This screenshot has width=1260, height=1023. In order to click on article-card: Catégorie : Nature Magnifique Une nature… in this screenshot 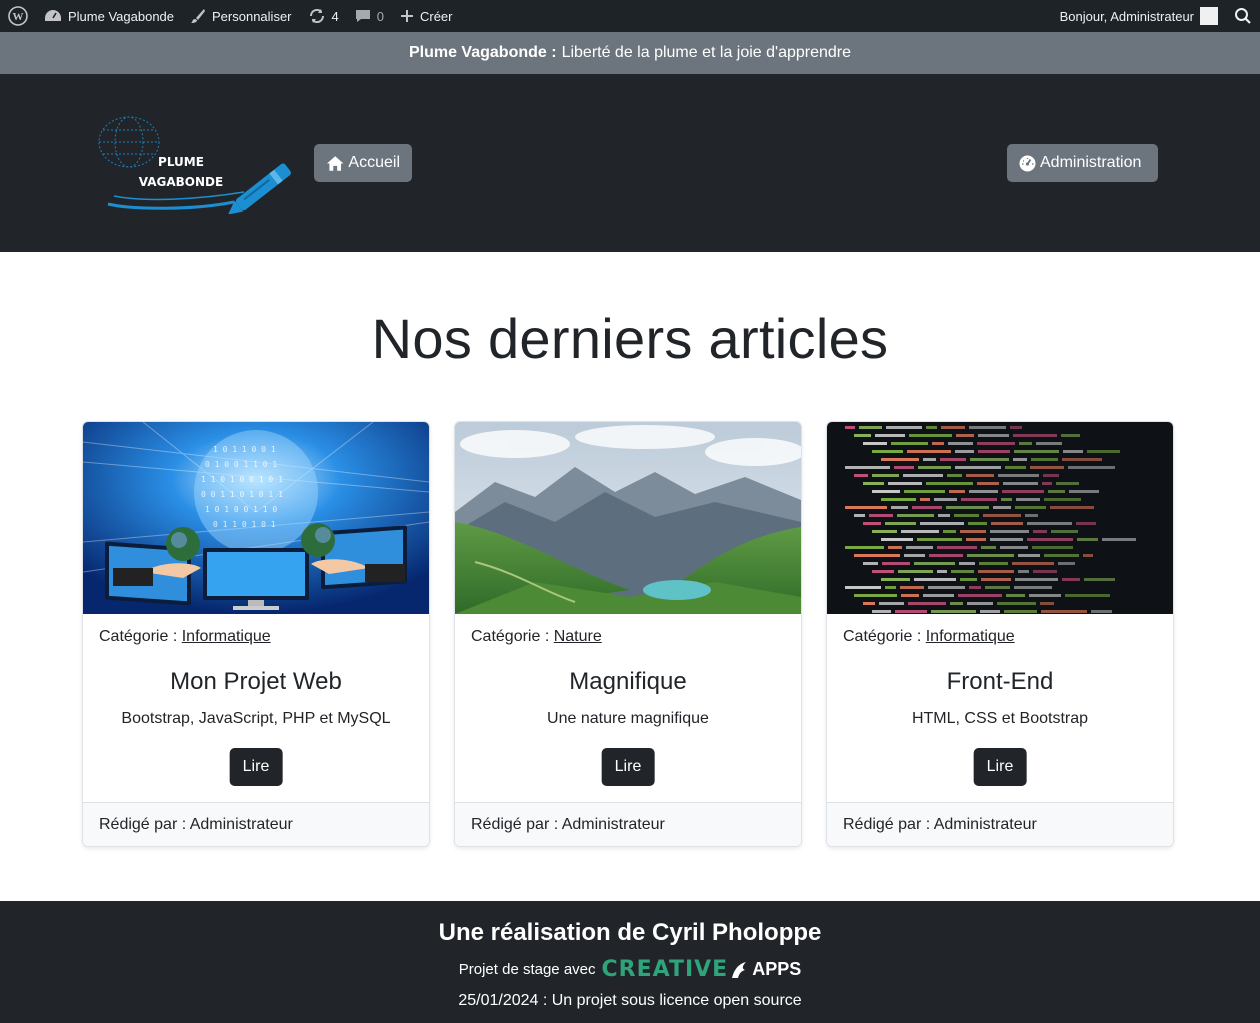, I will do `click(628, 634)`.